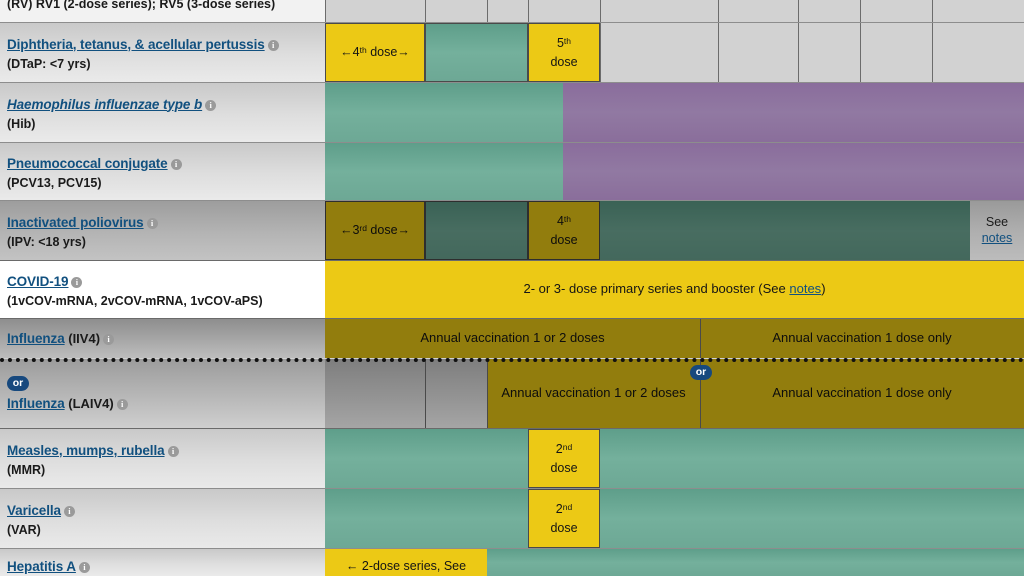  What do you see at coordinates (41, 566) in the screenshot?
I see `hepatitis-a-link: Hepatitis A` at bounding box center [41, 566].